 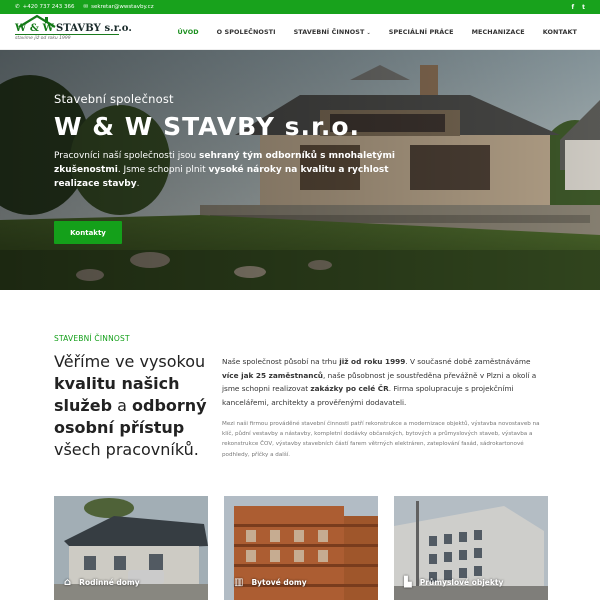 I want to click on card-label: ▙ Průmyslové objekty, so click(x=453, y=582).